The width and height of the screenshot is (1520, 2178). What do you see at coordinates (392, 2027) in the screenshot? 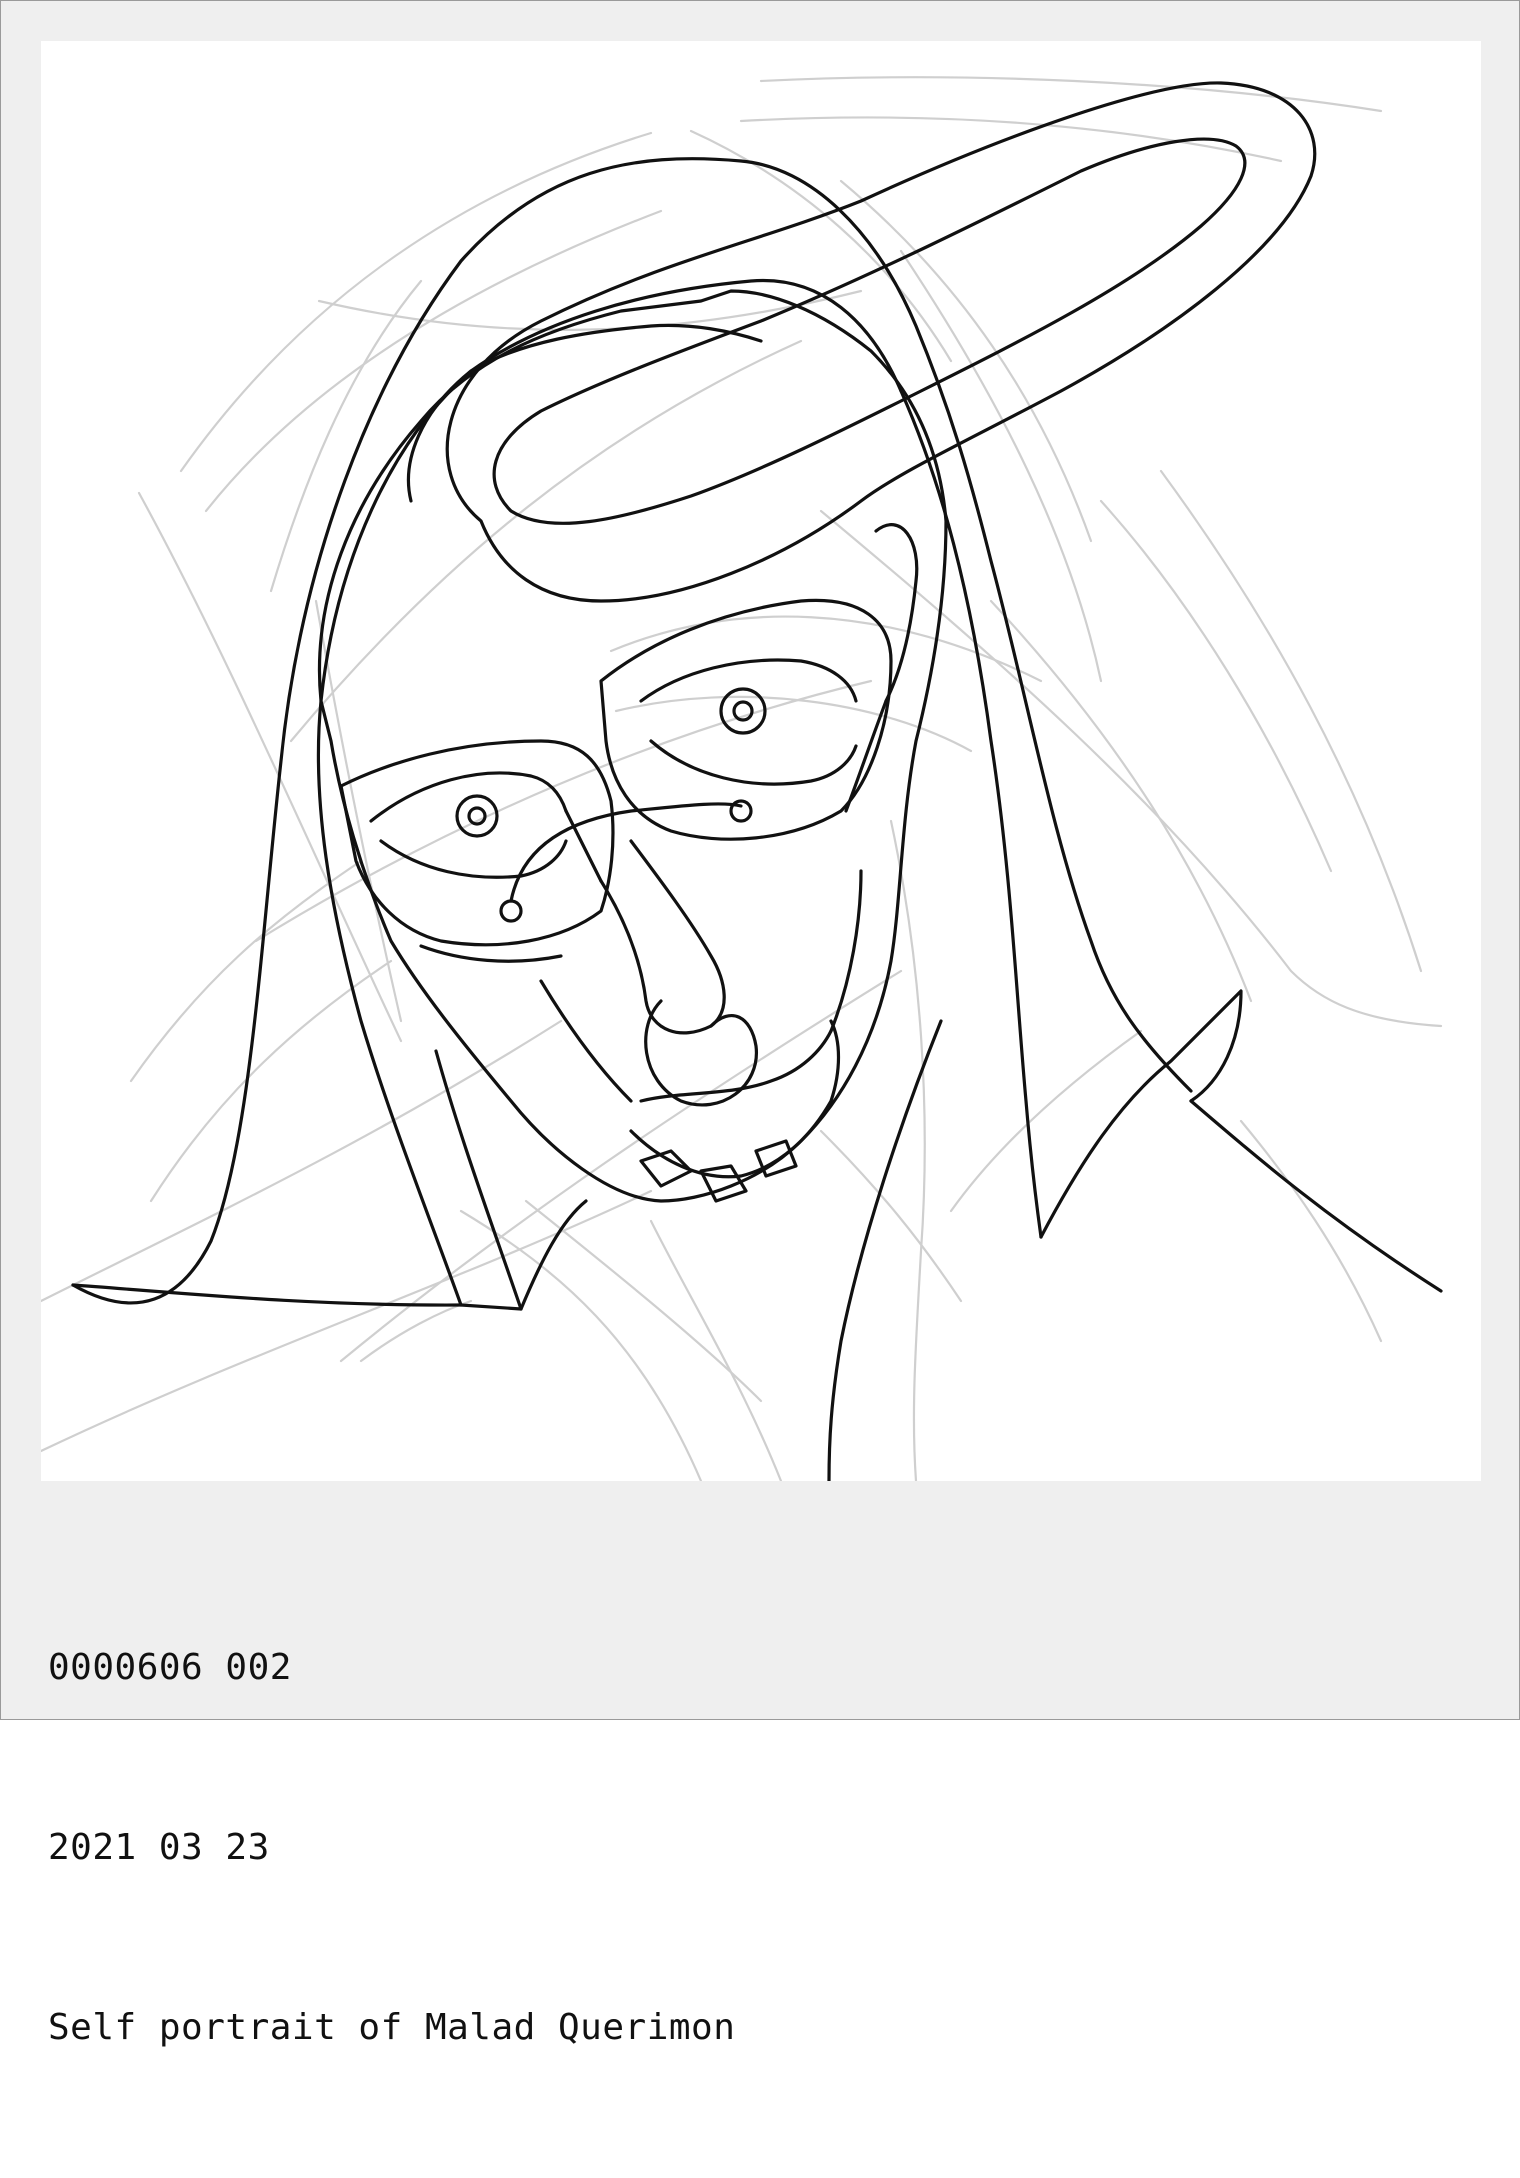
I see `caption-title-line: Self portrait of Malad Querimon` at bounding box center [392, 2027].